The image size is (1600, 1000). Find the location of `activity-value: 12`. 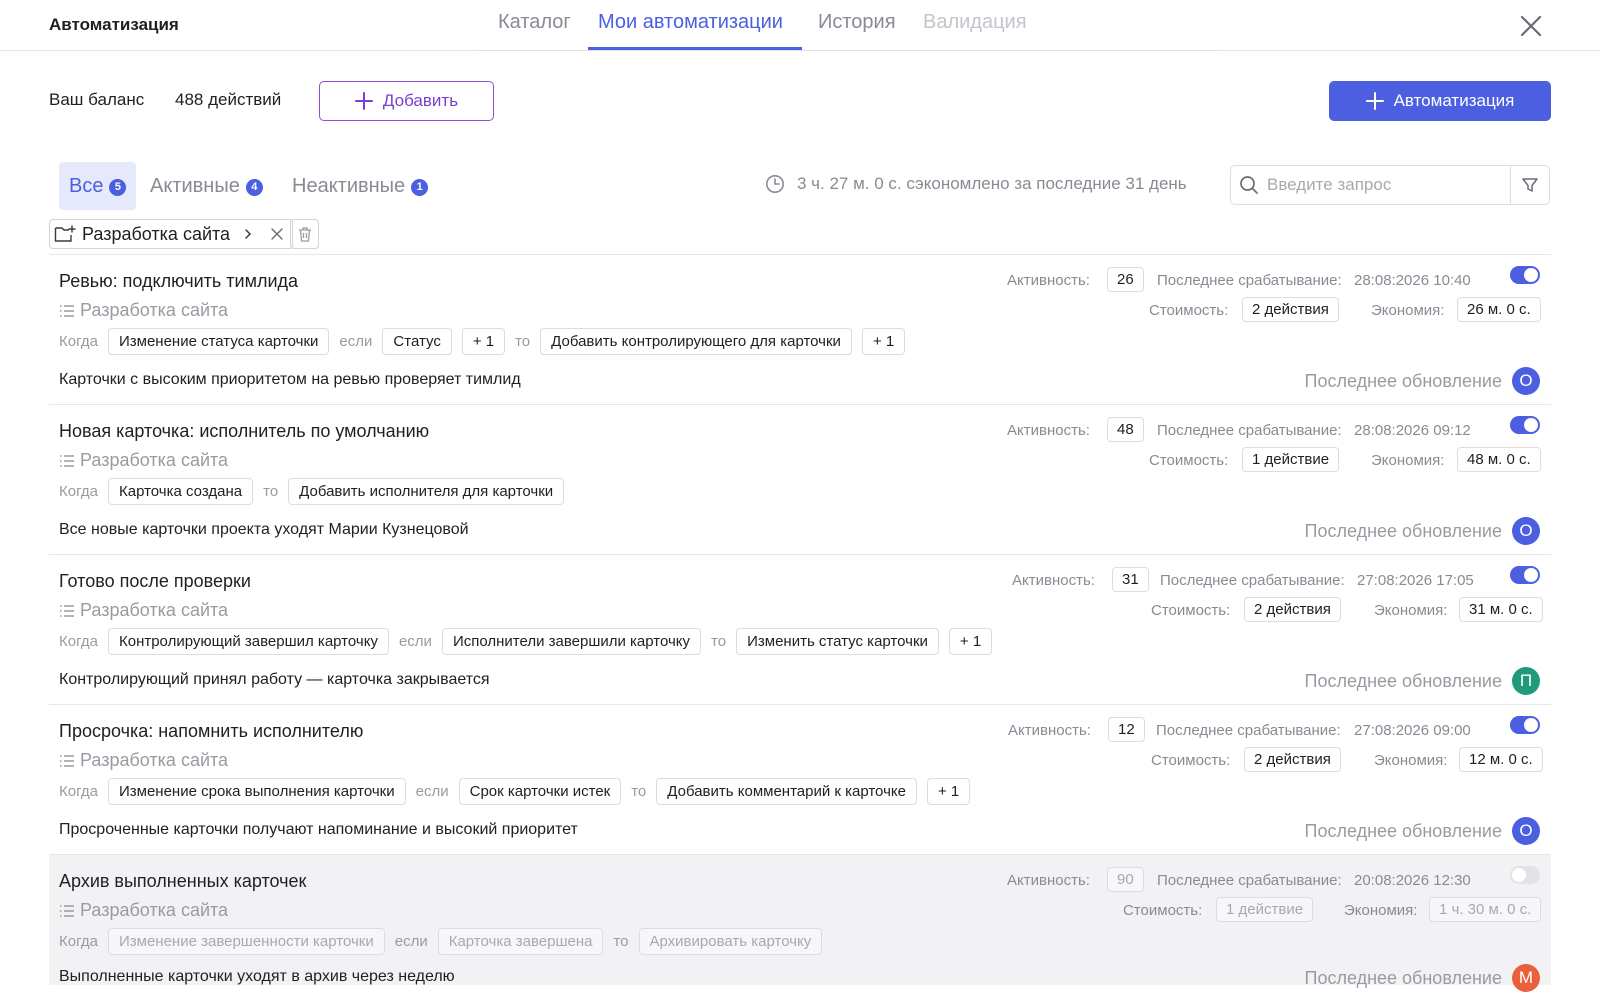

activity-value: 12 is located at coordinates (1126, 729).